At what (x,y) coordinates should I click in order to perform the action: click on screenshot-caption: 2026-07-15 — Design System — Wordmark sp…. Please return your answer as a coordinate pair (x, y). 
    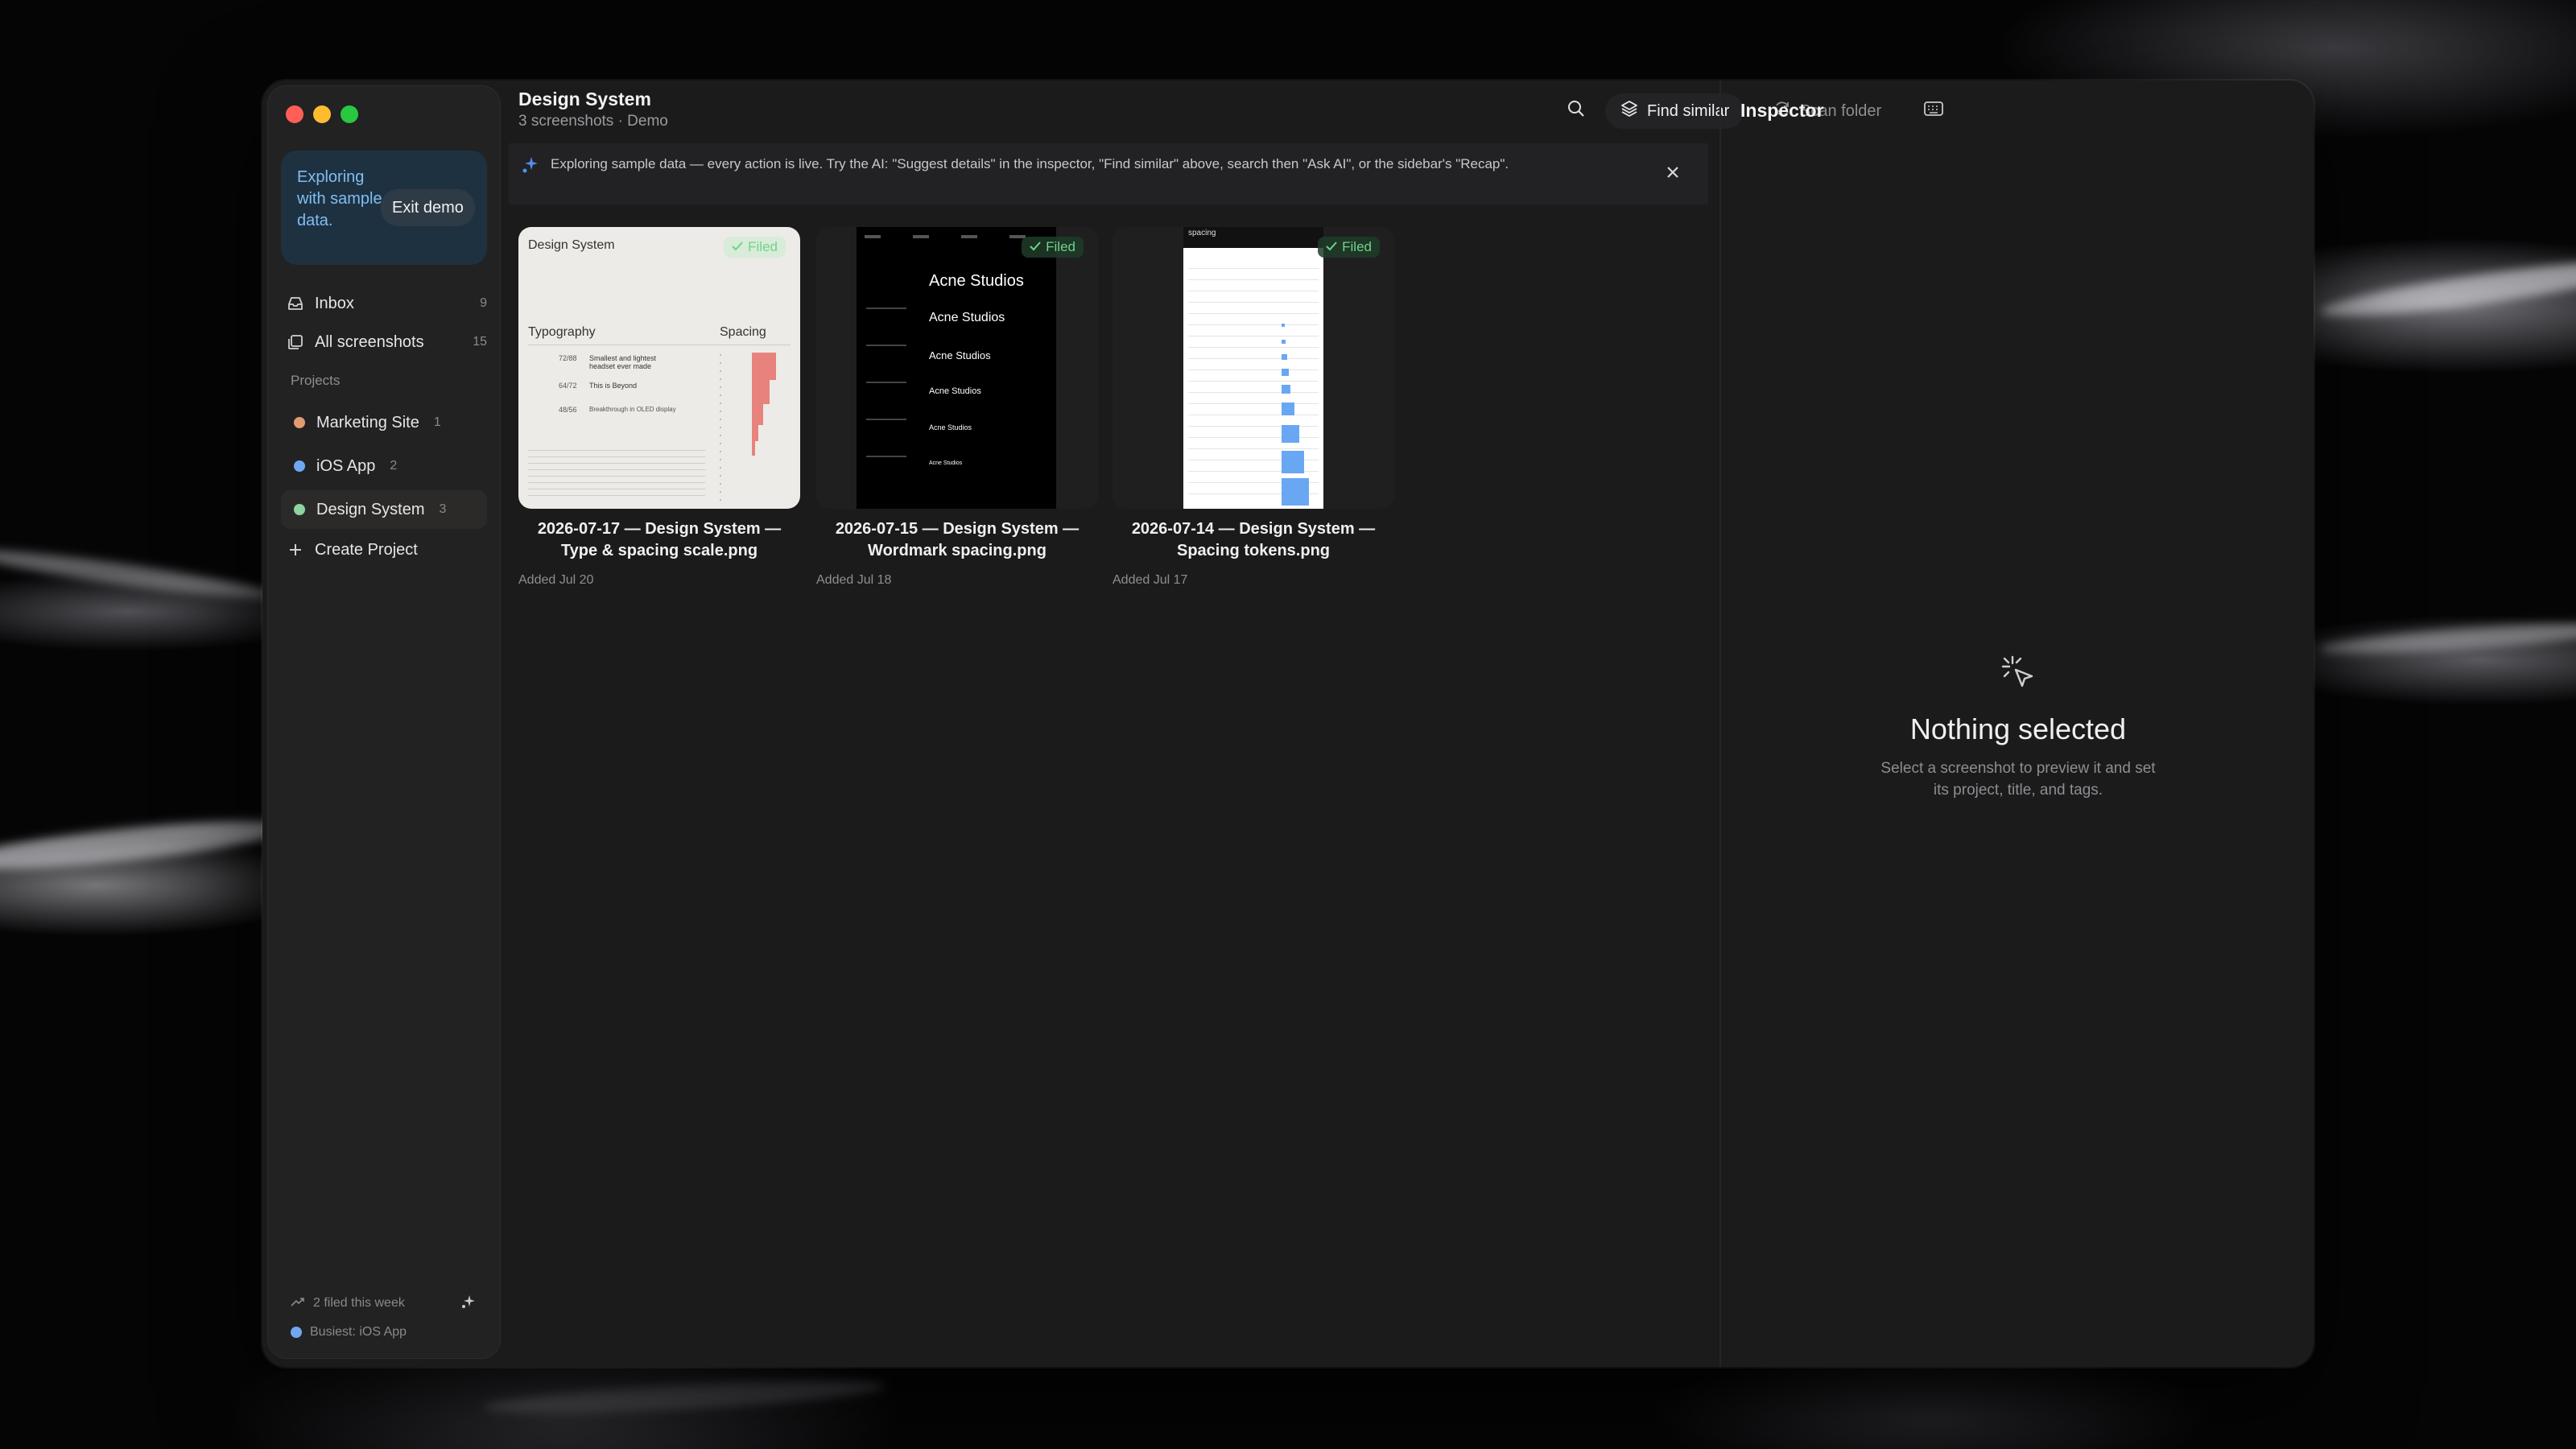
    Looking at the image, I should click on (957, 539).